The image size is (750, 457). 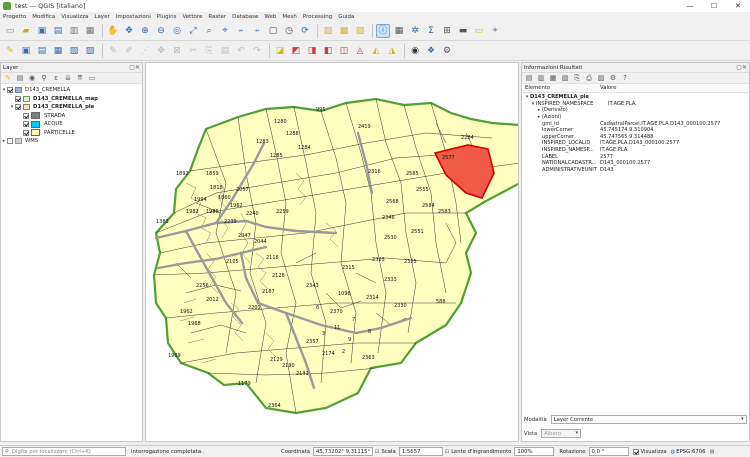 I want to click on measure-icon: ⊞, so click(x=447, y=31).